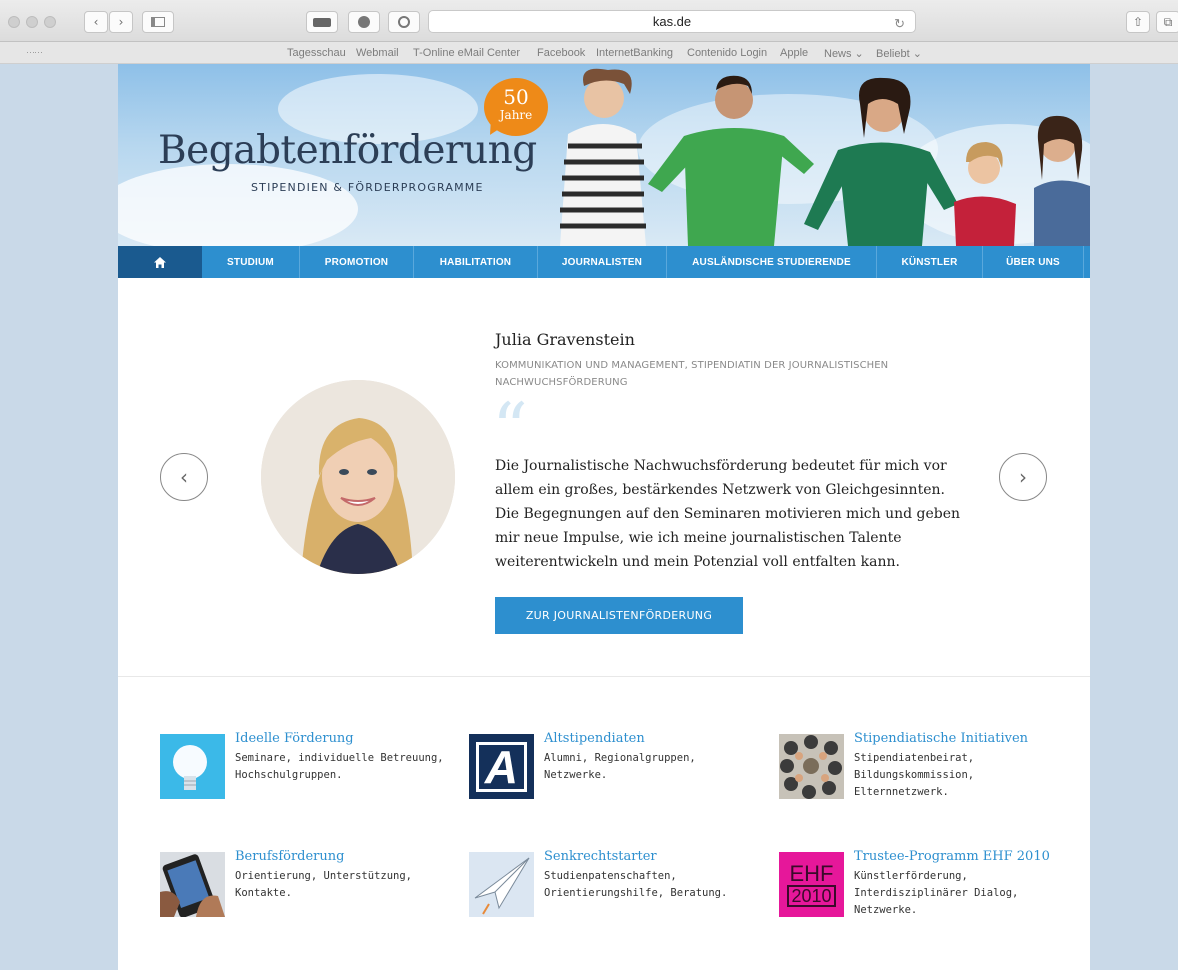 This screenshot has width=1178, height=970. What do you see at coordinates (357, 262) in the screenshot?
I see `nav-promotion: PROMOTION` at bounding box center [357, 262].